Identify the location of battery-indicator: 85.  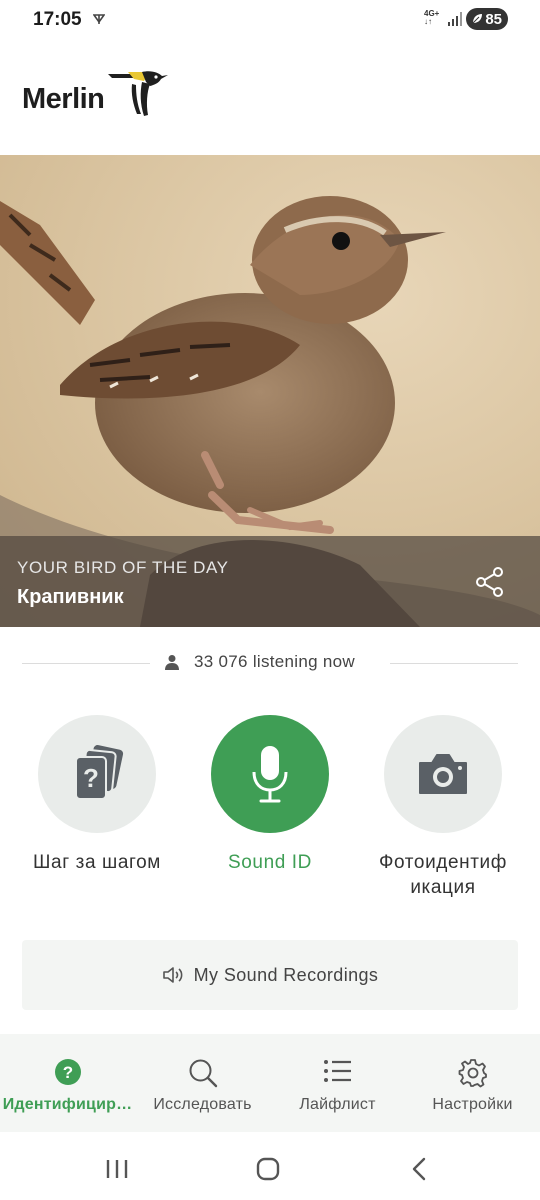
(487, 19).